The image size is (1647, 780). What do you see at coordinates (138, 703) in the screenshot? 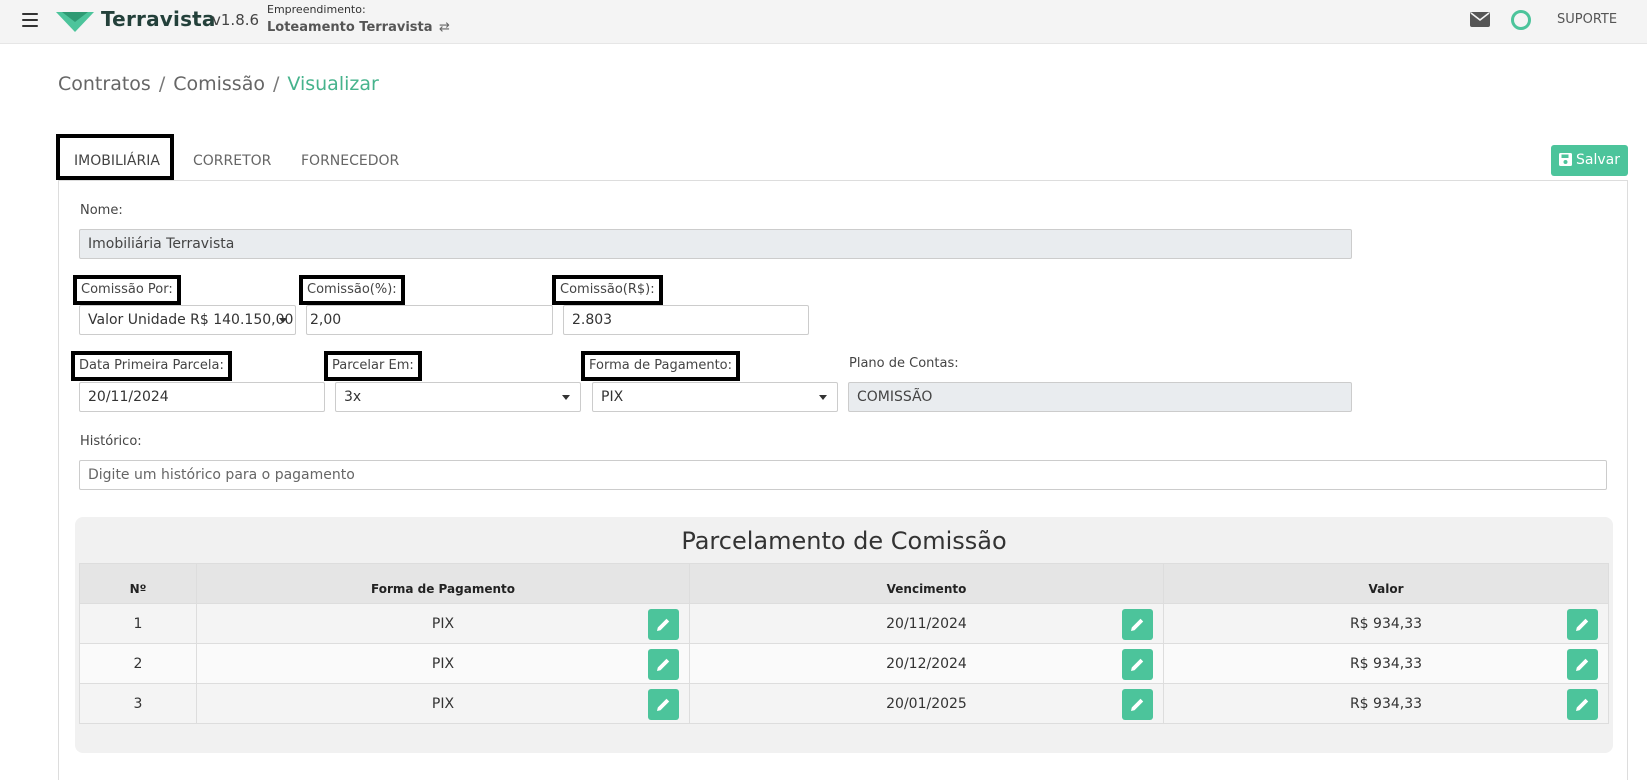
I see `cell-numero: 3` at bounding box center [138, 703].